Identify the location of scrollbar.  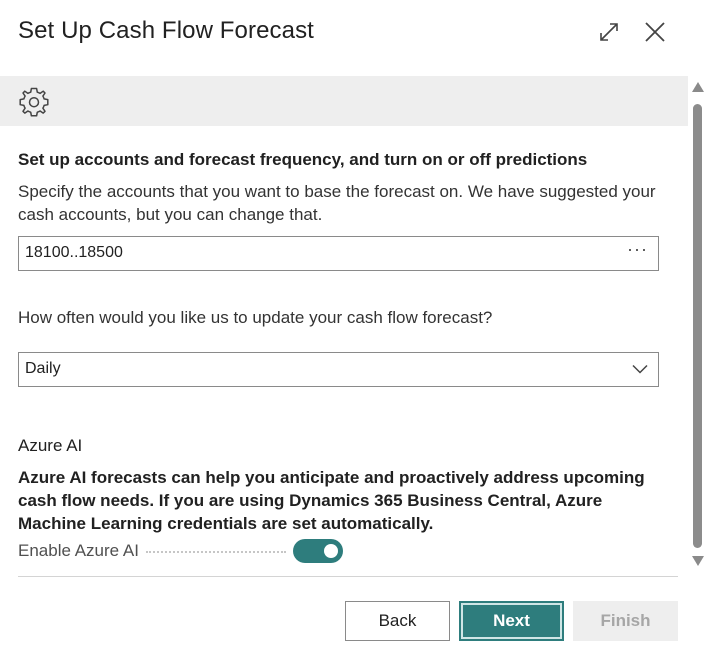
(697, 326).